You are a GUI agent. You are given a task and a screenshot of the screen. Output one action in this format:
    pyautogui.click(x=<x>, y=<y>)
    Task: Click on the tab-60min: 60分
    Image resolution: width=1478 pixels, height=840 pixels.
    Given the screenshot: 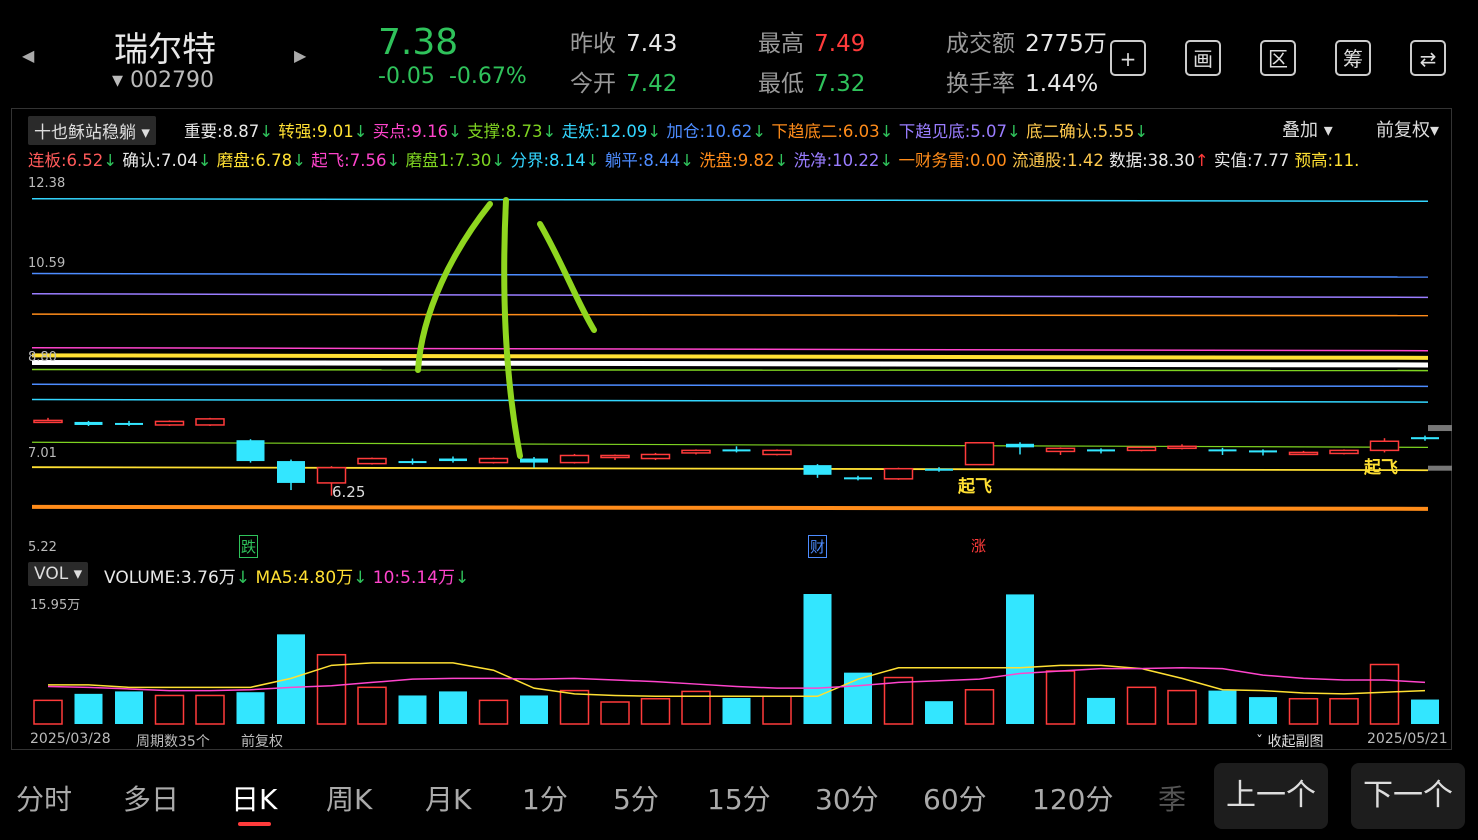 What is the action you would take?
    pyautogui.click(x=955, y=798)
    